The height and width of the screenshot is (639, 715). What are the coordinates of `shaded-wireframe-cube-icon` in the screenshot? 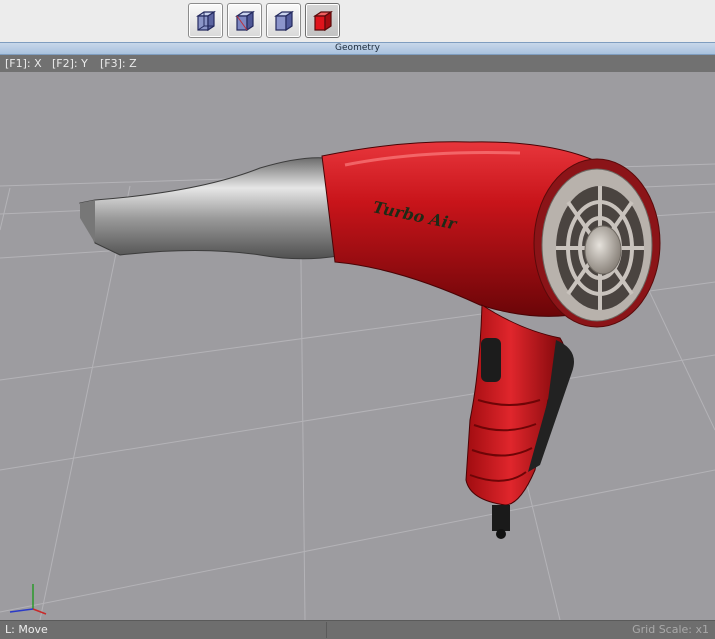 It's located at (245, 21).